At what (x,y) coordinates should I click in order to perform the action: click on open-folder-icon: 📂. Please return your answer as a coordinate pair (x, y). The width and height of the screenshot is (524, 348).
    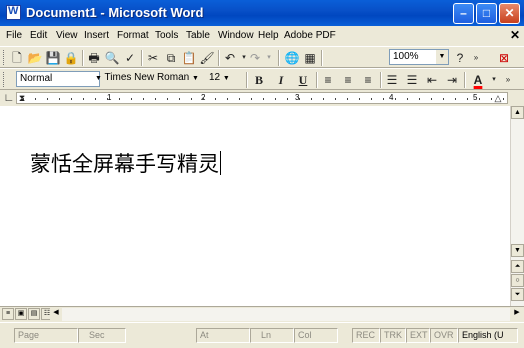
    Looking at the image, I should click on (35, 58).